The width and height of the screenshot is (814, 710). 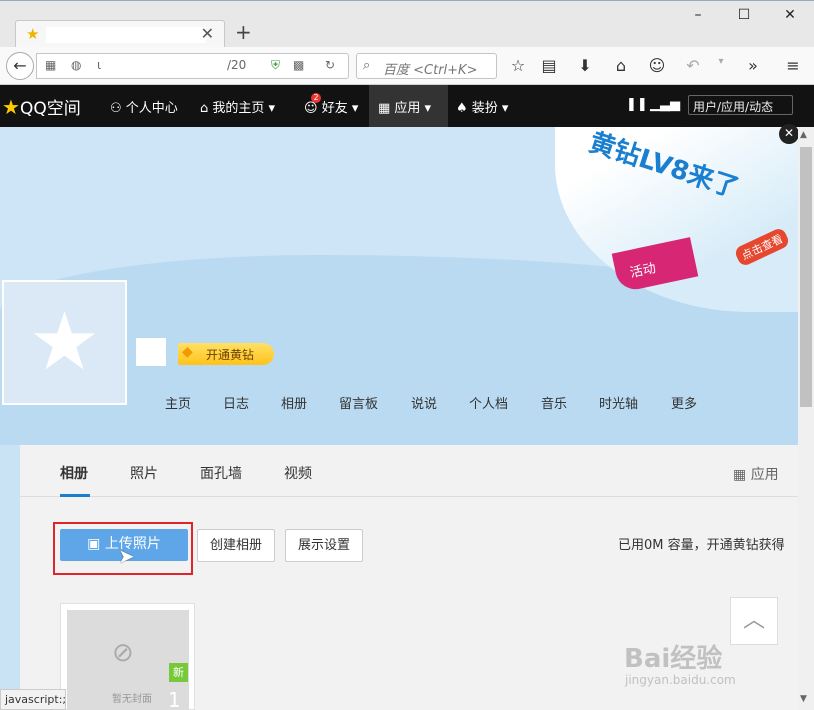 What do you see at coordinates (236, 402) in the screenshot?
I see `nav-blog: 日志` at bounding box center [236, 402].